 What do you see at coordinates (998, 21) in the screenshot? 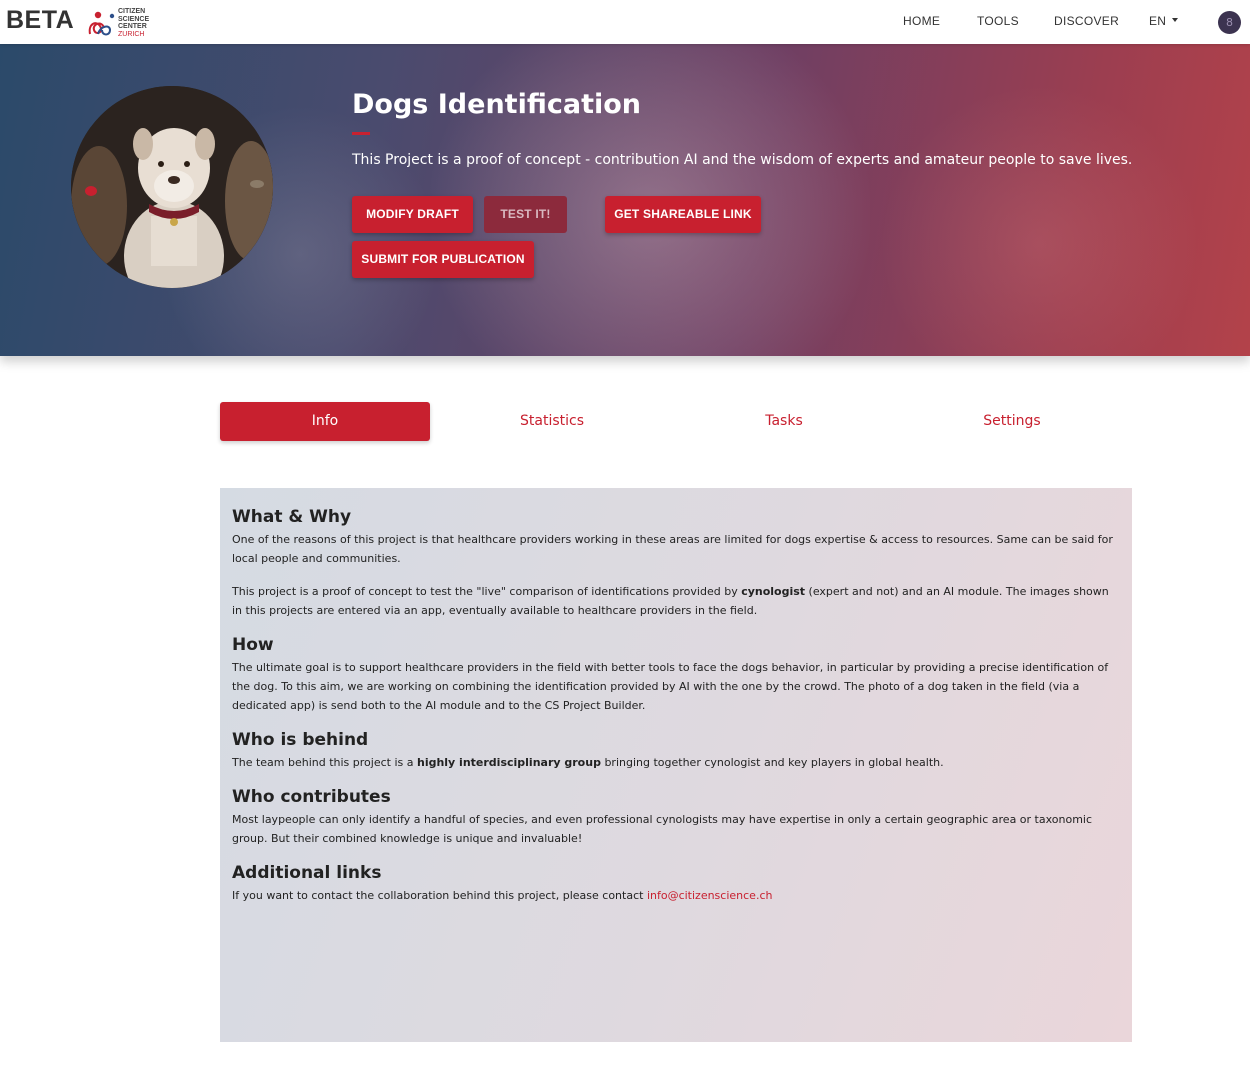
I see `nav-tools: TOOLS` at bounding box center [998, 21].